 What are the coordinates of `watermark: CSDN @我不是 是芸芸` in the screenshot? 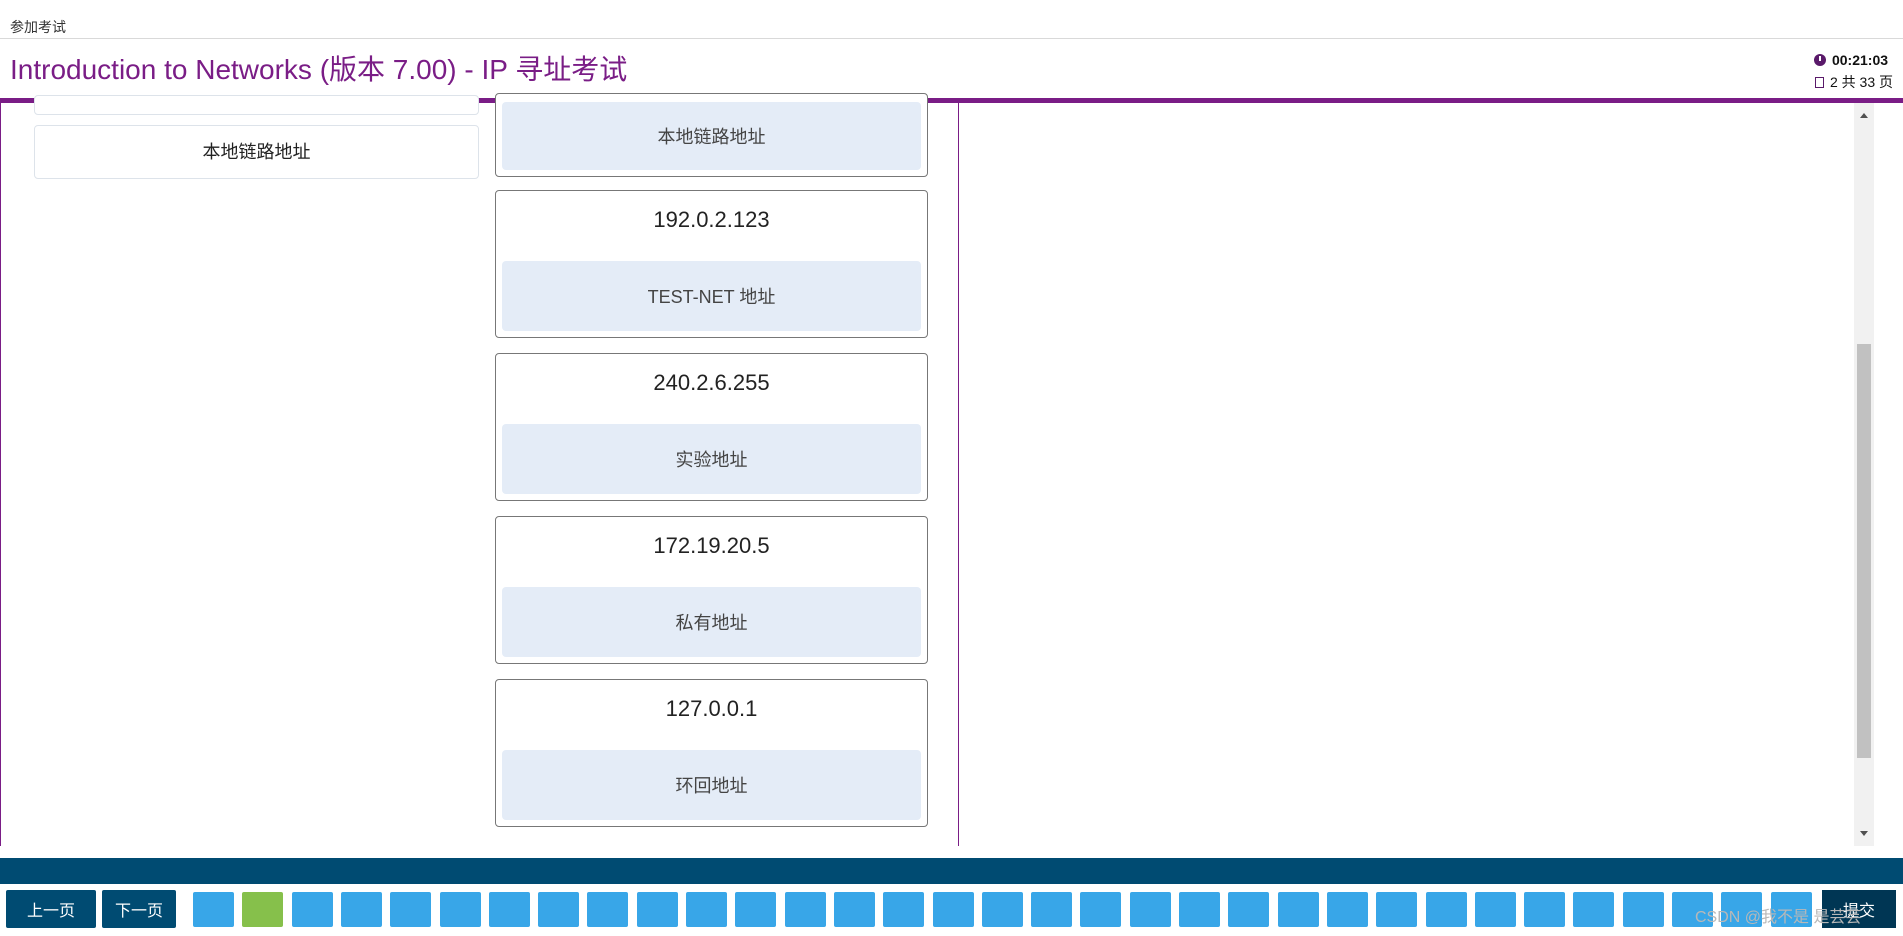 It's located at (1778, 917).